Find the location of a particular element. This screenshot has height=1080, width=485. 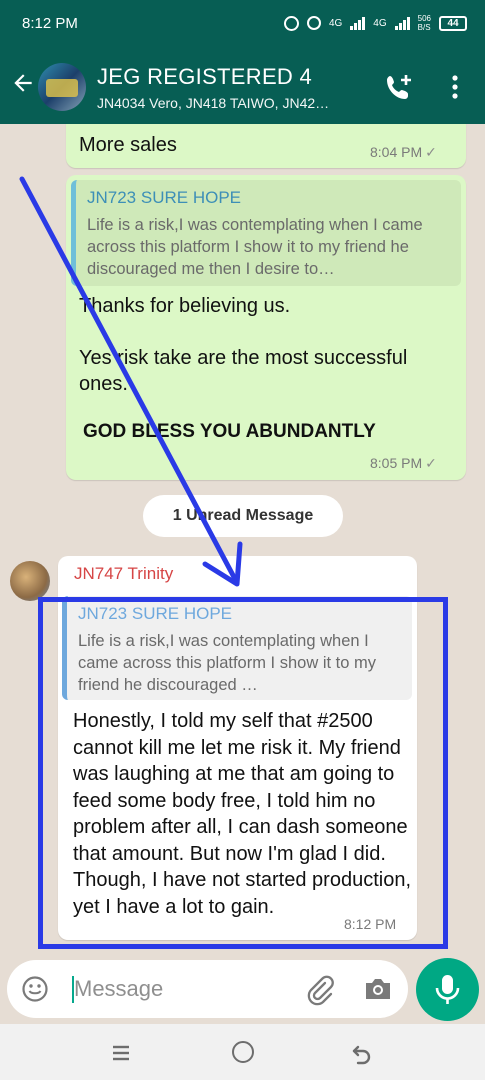

data-speed-unit: B/S is located at coordinates (424, 27).